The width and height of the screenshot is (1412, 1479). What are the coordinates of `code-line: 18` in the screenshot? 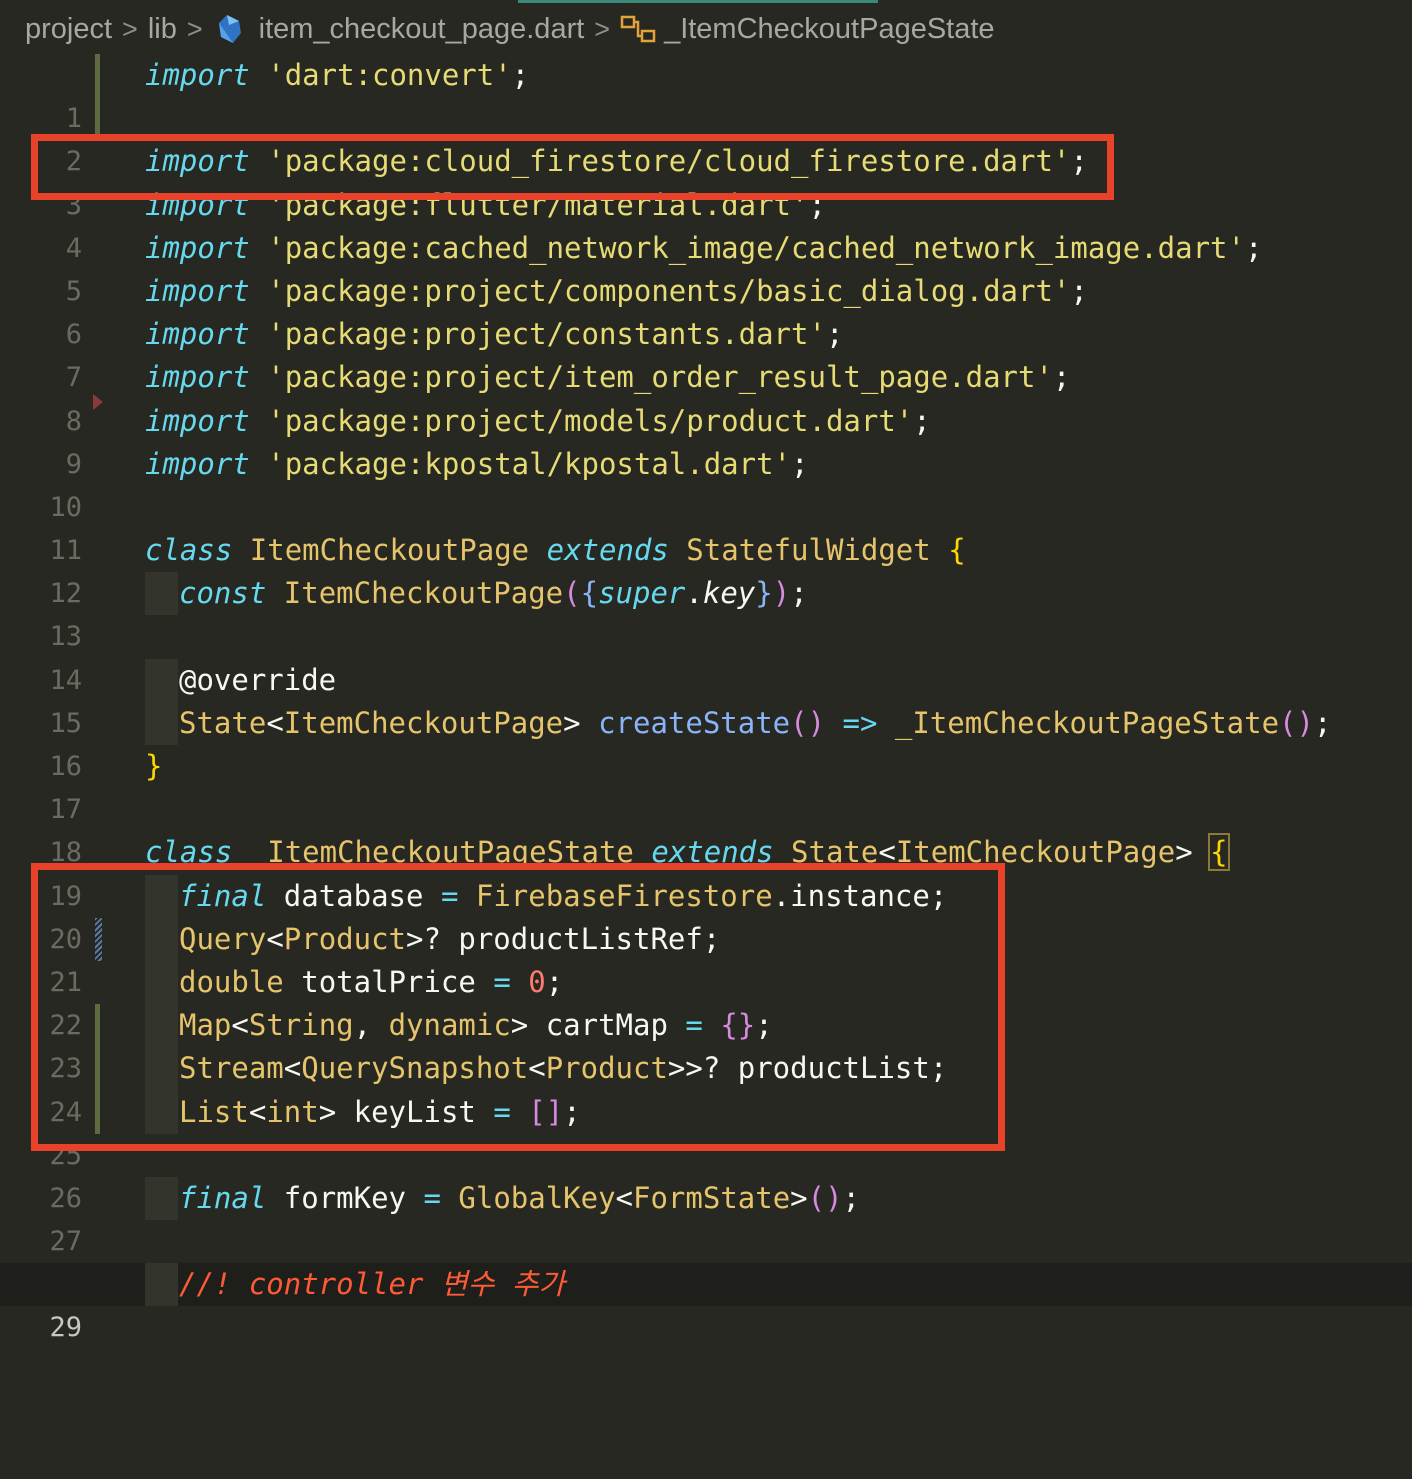 It's located at (706, 828).